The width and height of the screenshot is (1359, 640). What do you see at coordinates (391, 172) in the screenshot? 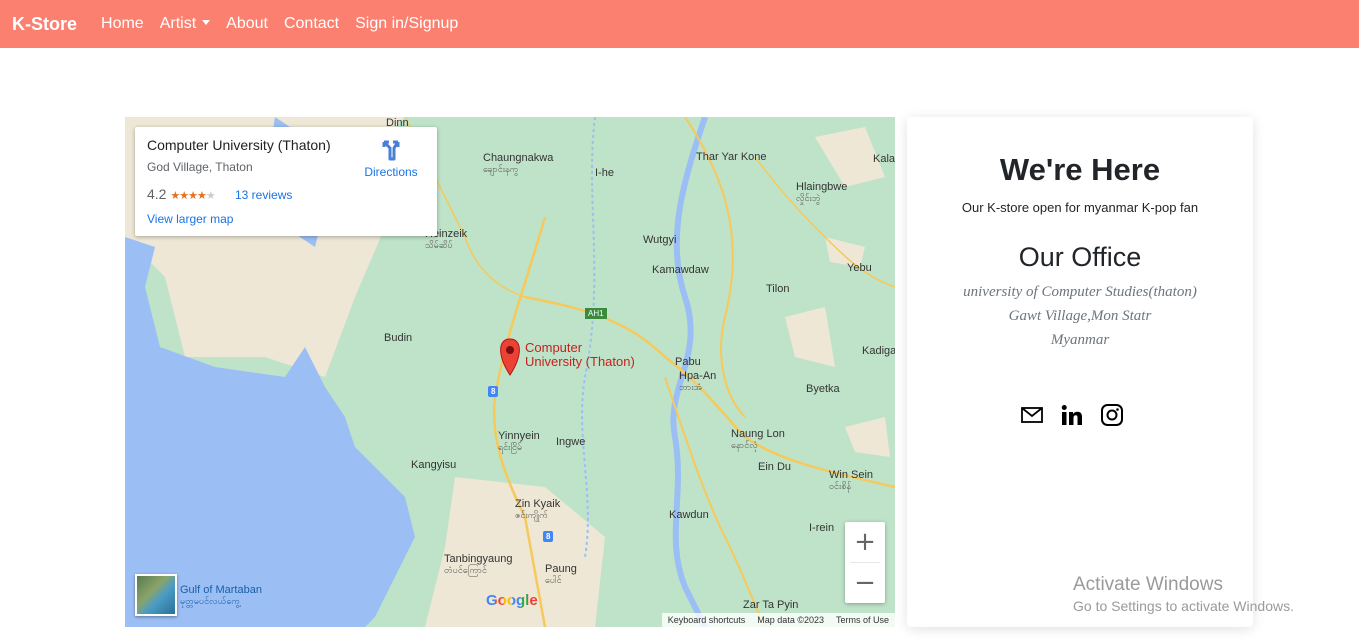
I see `directions-label: Directions` at bounding box center [391, 172].